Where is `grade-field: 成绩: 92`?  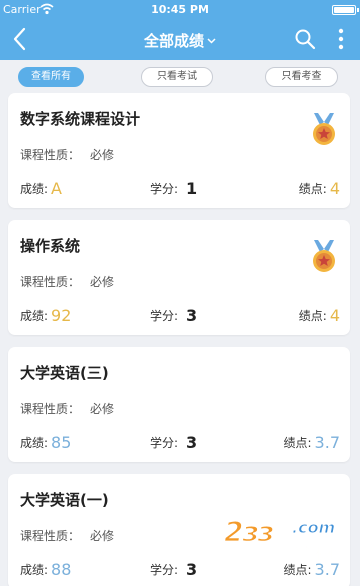
grade-field: 成绩: 92 is located at coordinates (46, 315).